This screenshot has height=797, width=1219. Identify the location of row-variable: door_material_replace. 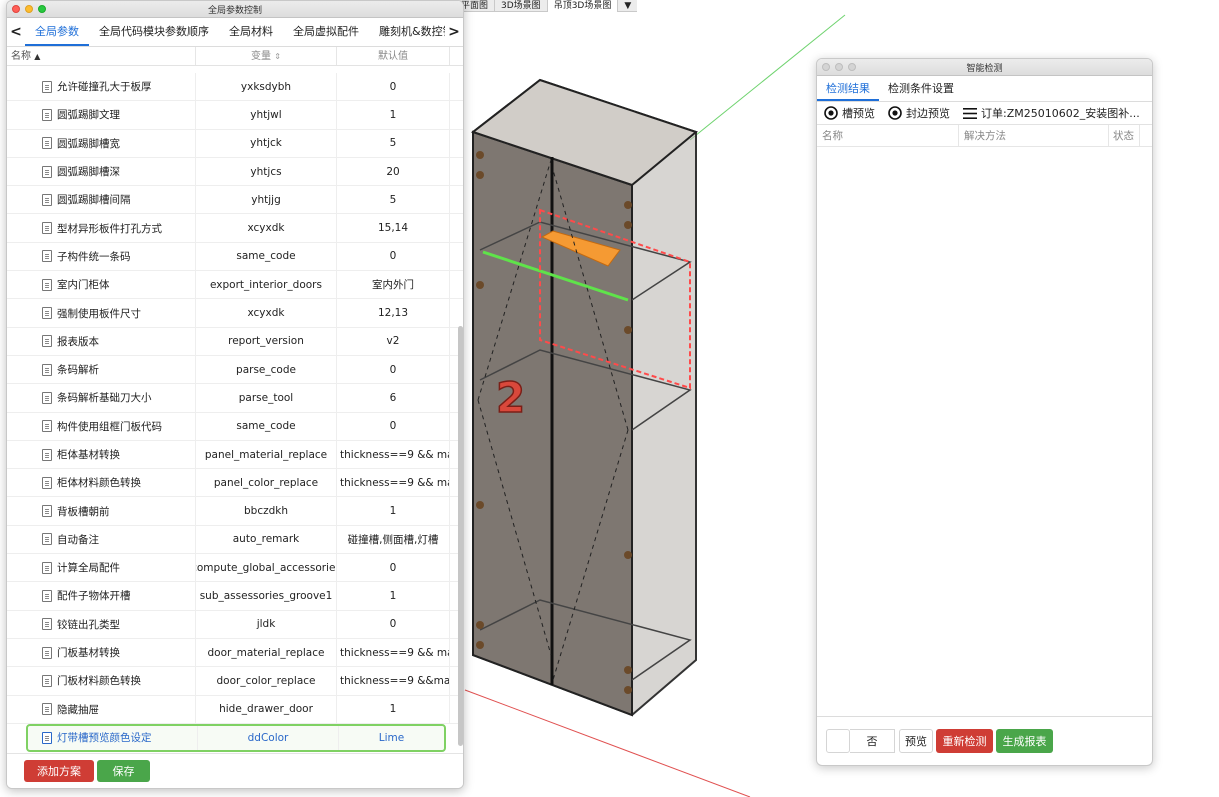
(266, 652).